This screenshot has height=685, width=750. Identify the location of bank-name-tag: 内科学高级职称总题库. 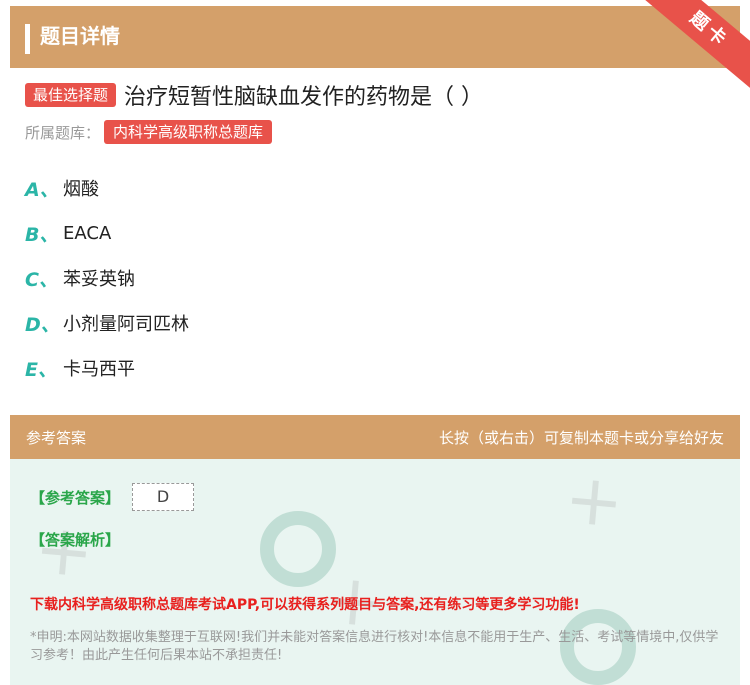
(188, 132).